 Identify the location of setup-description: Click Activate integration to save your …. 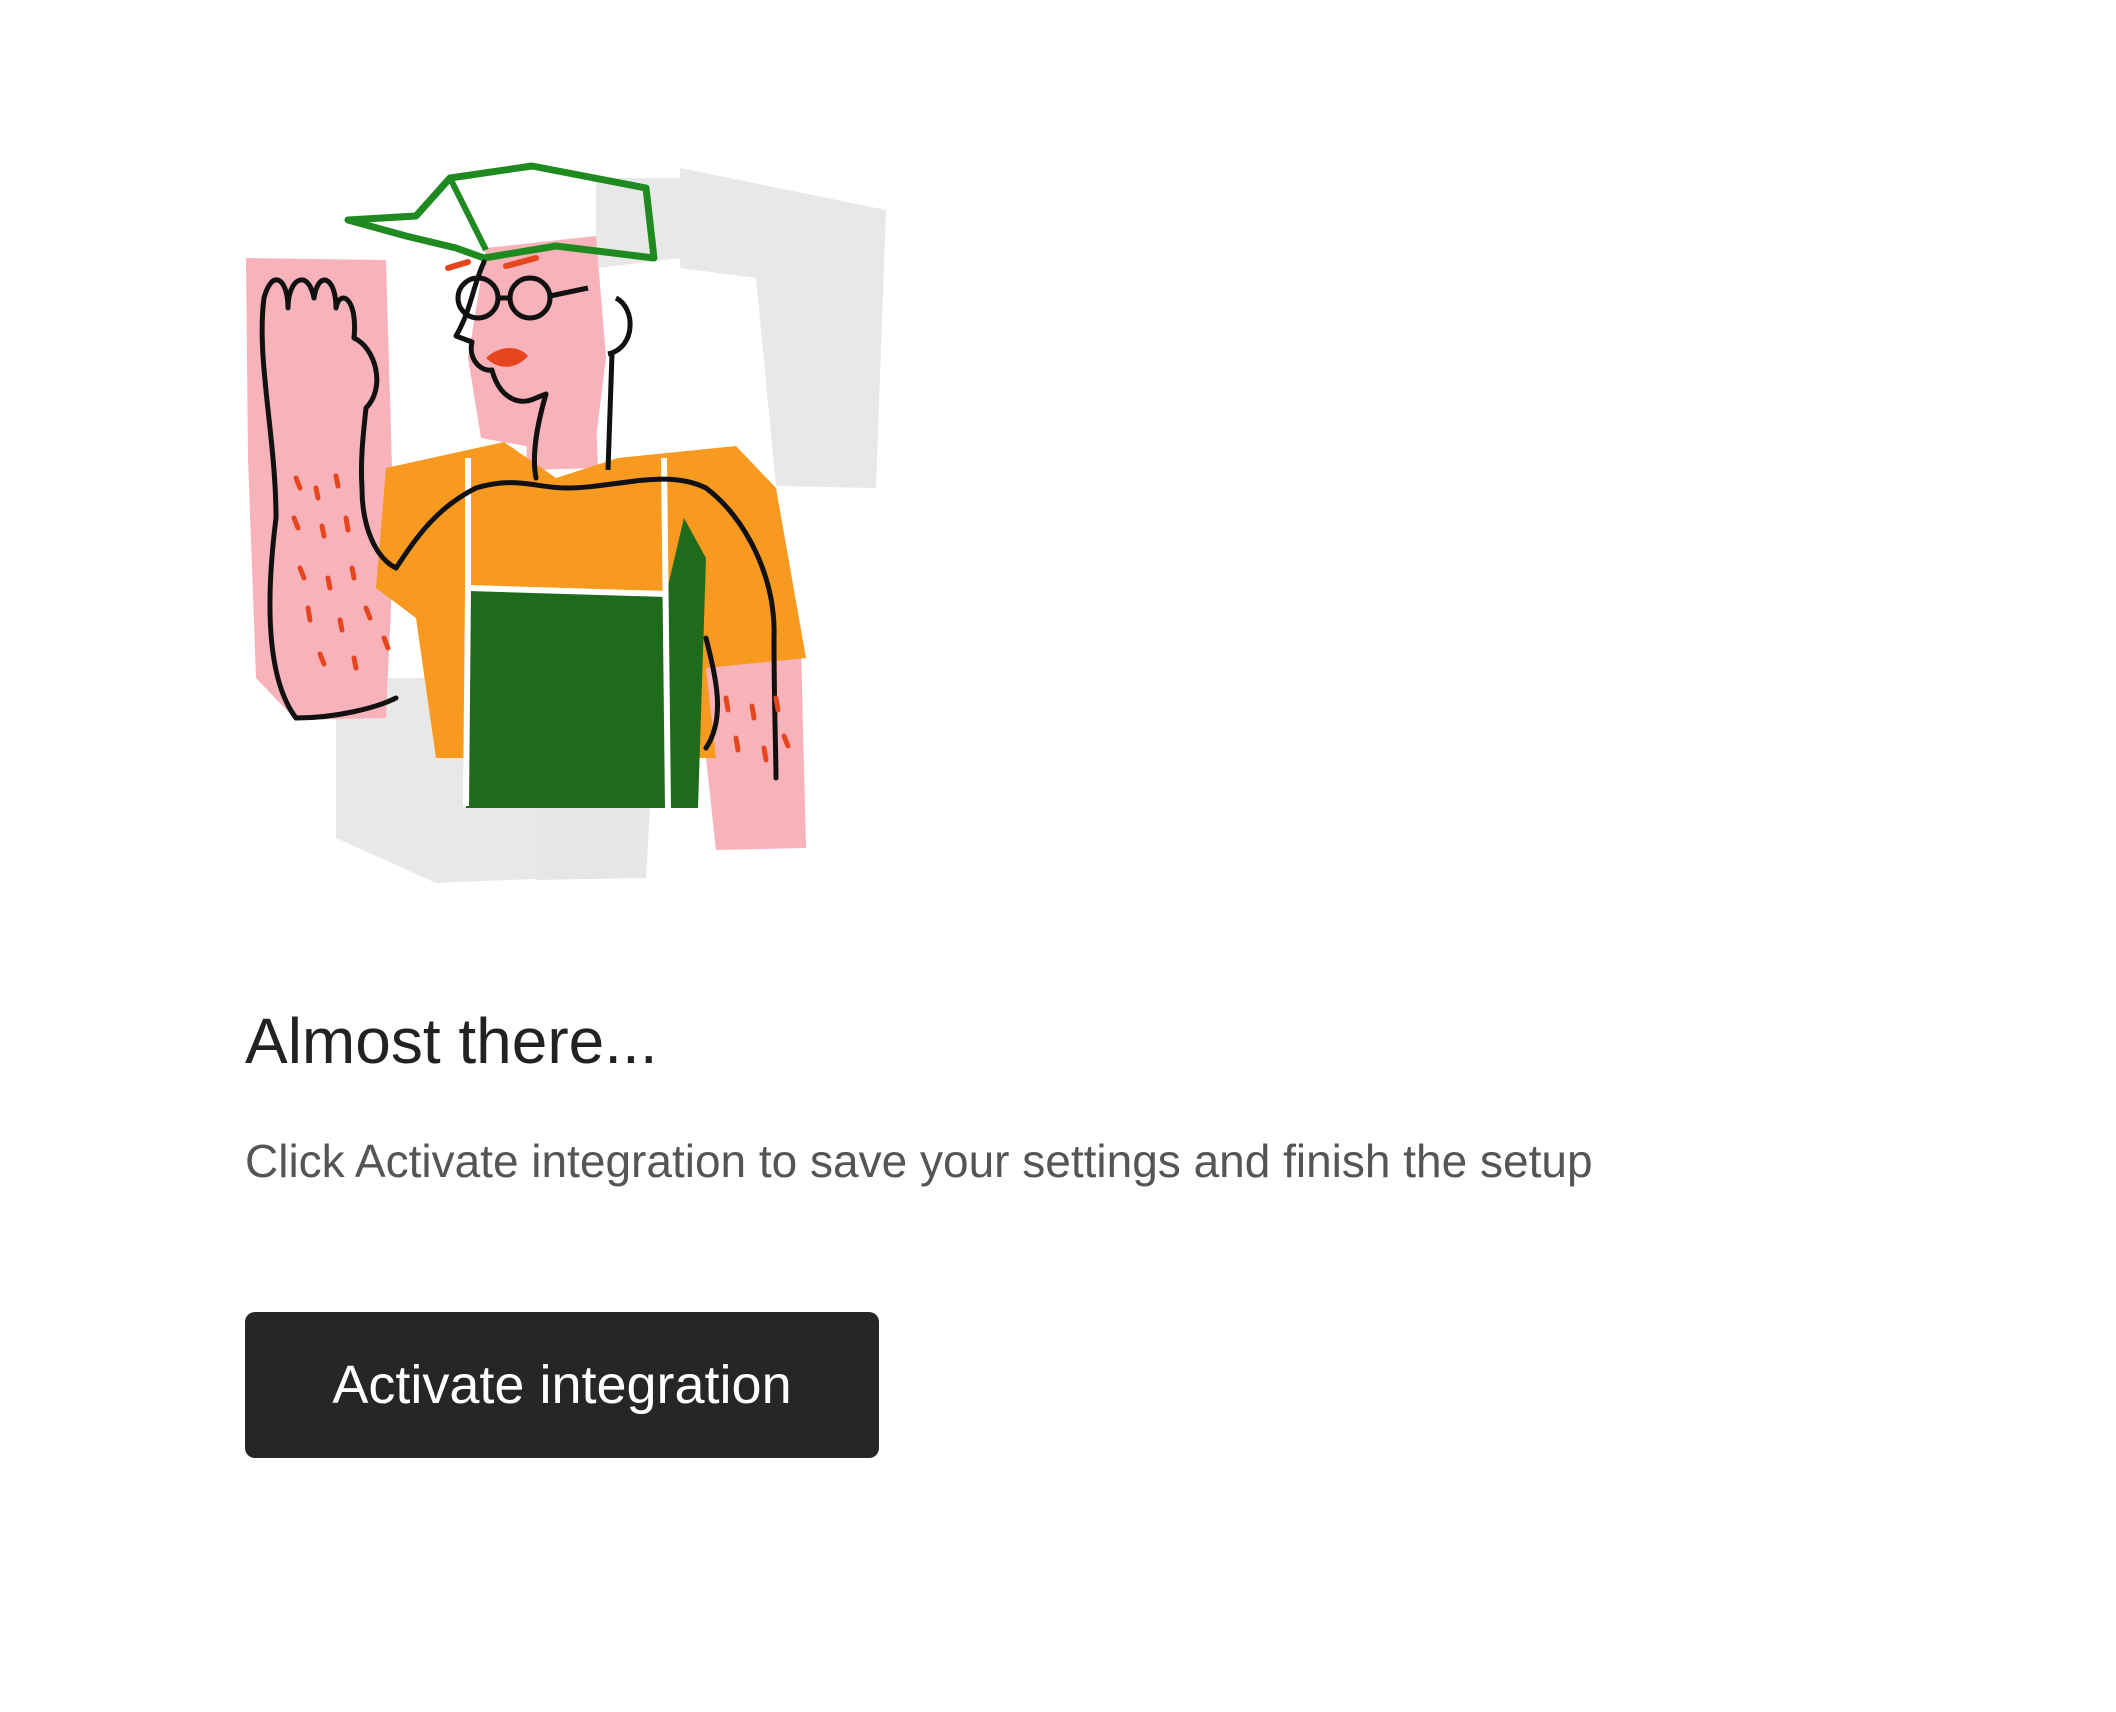
(919, 1161).